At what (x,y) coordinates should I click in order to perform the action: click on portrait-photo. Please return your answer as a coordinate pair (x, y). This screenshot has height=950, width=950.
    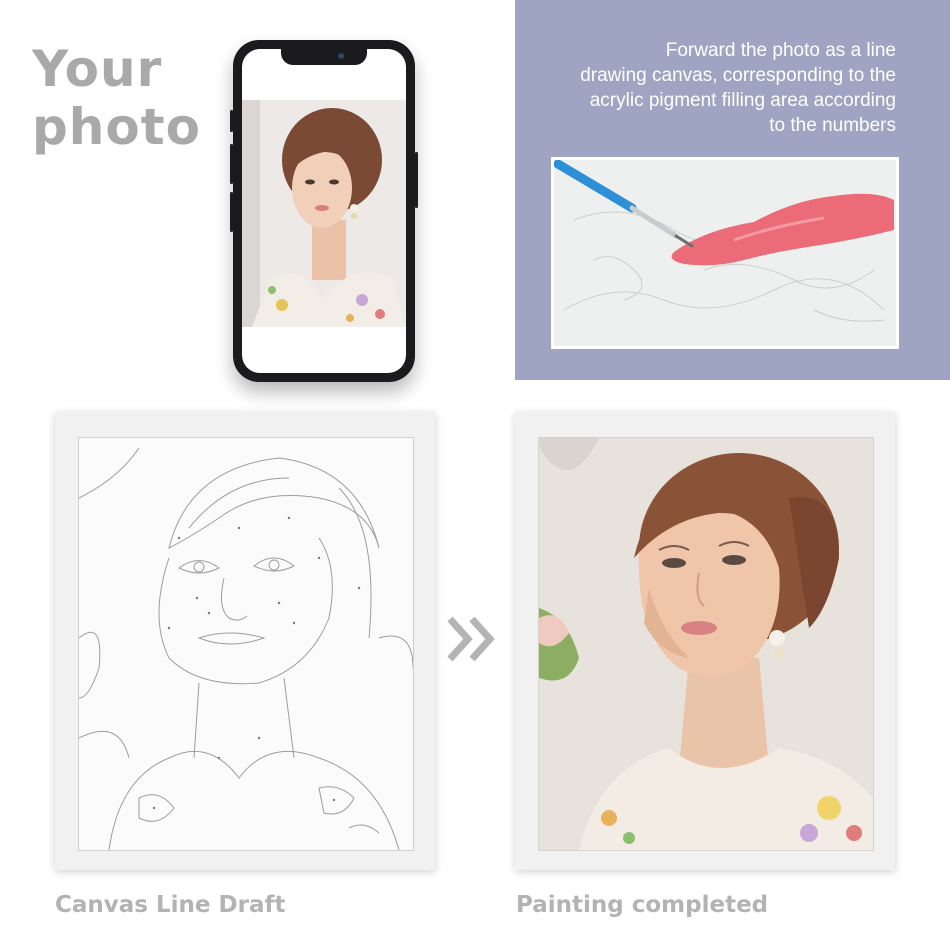
    Looking at the image, I should click on (324, 213).